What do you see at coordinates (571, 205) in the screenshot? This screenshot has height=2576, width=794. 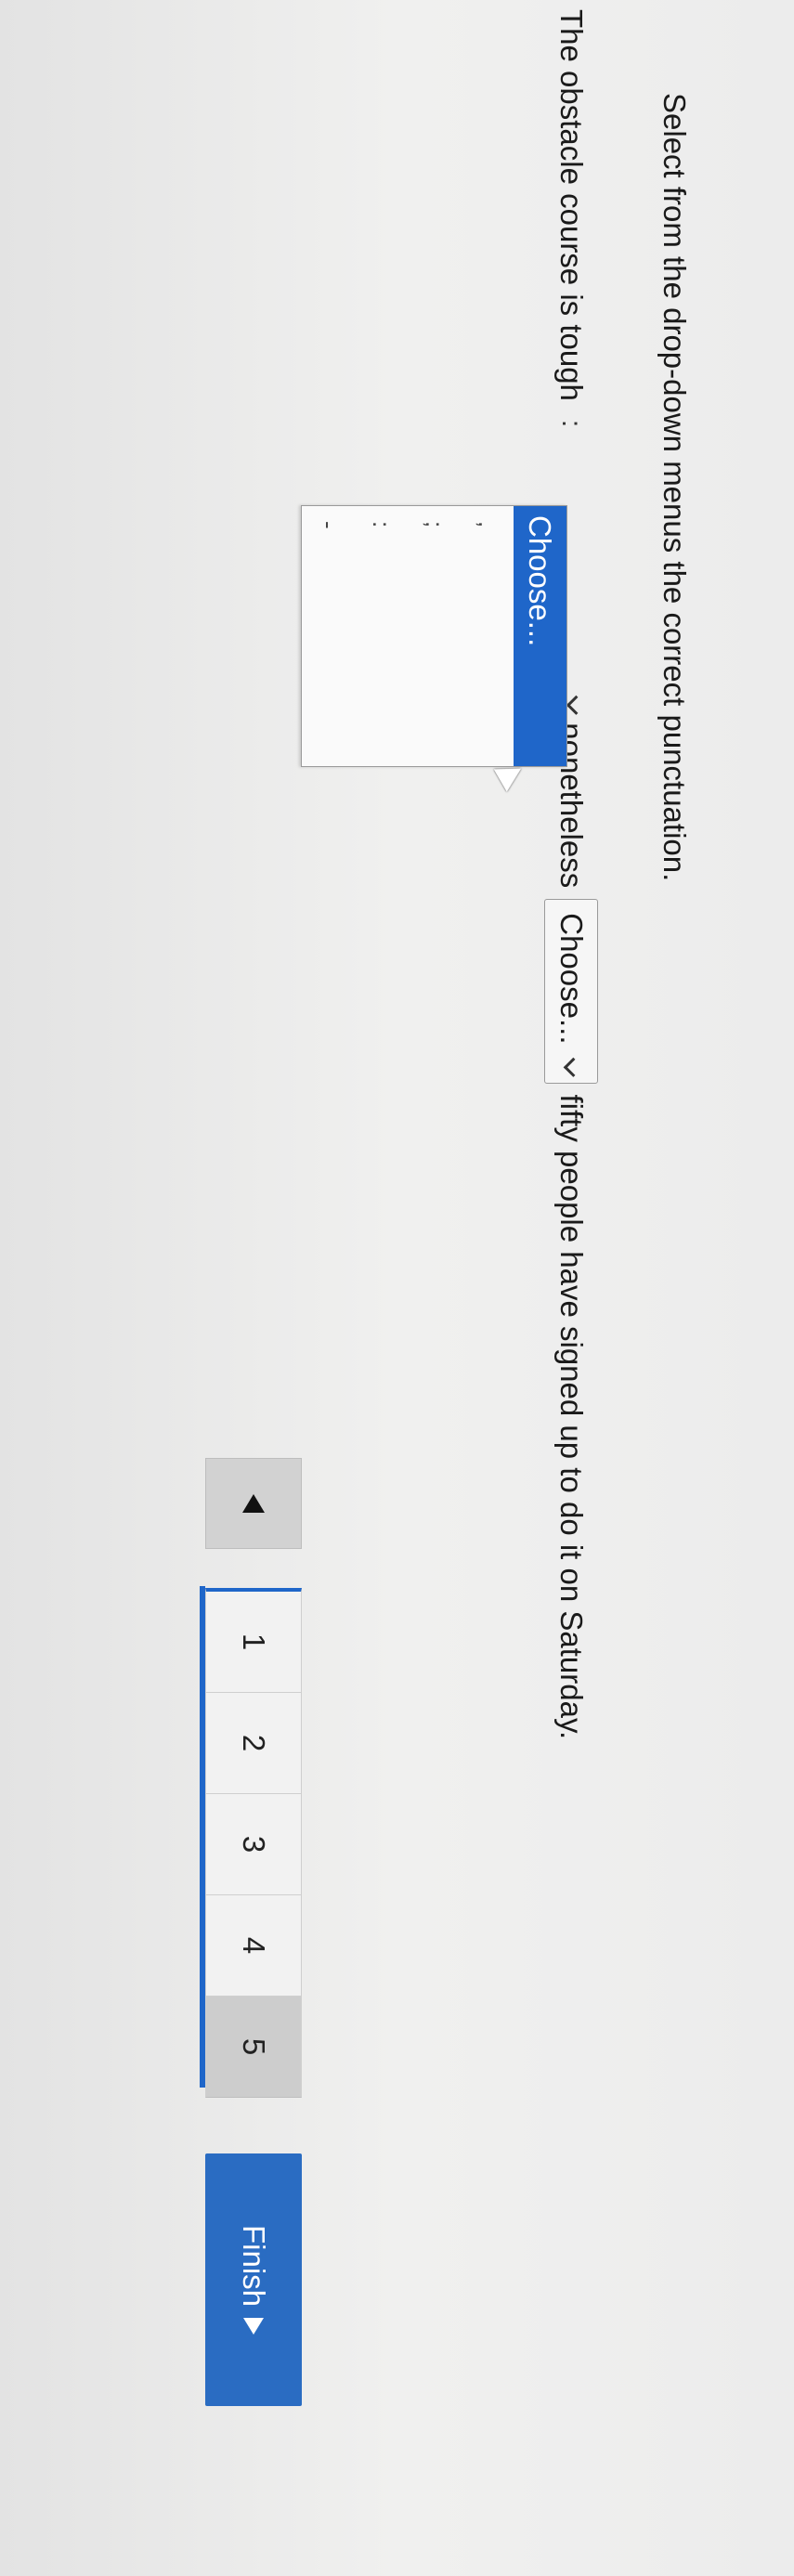 I see `sentence-part-1: The obstacle course is tough` at bounding box center [571, 205].